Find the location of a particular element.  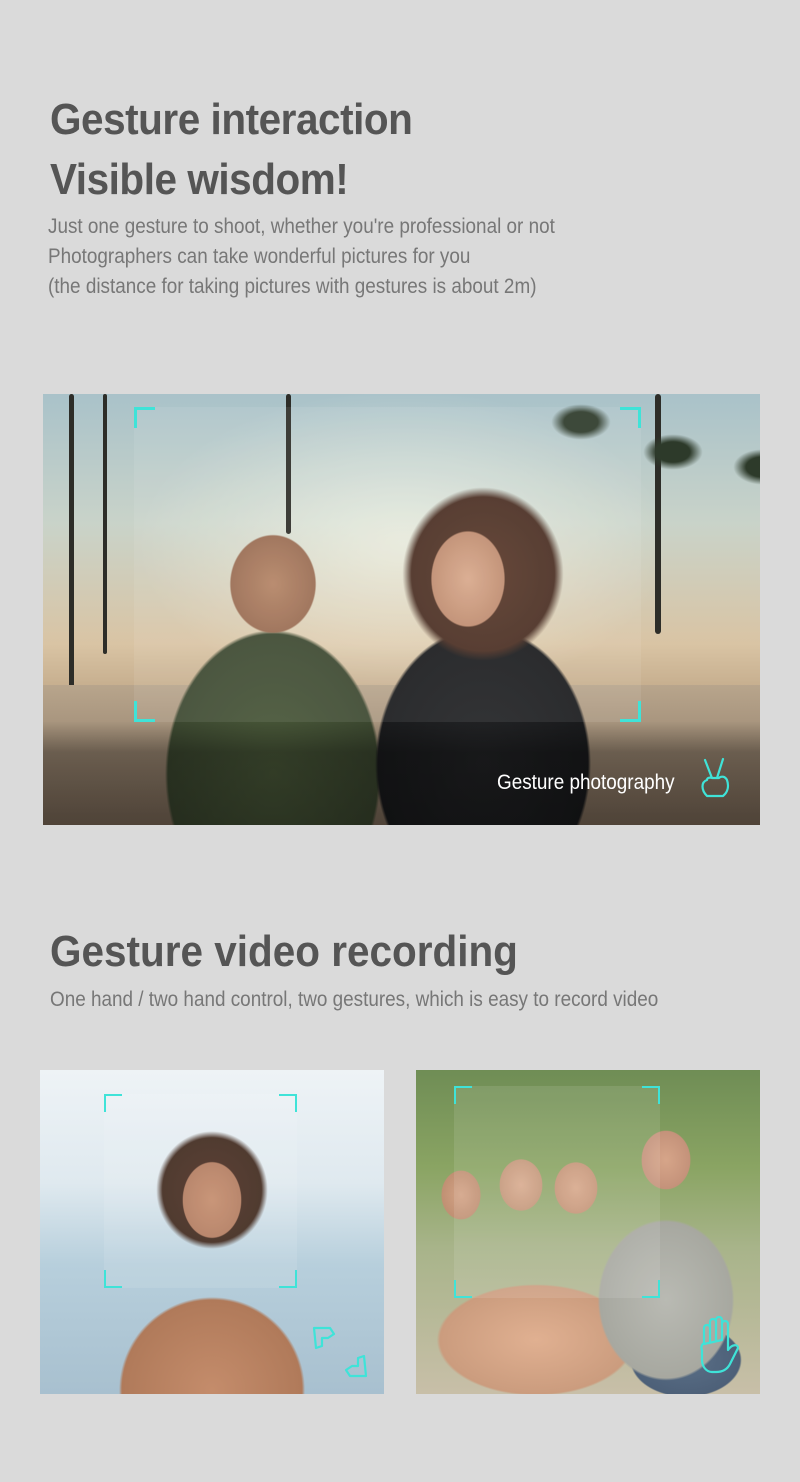

focus-frame-left is located at coordinates (200, 1191).